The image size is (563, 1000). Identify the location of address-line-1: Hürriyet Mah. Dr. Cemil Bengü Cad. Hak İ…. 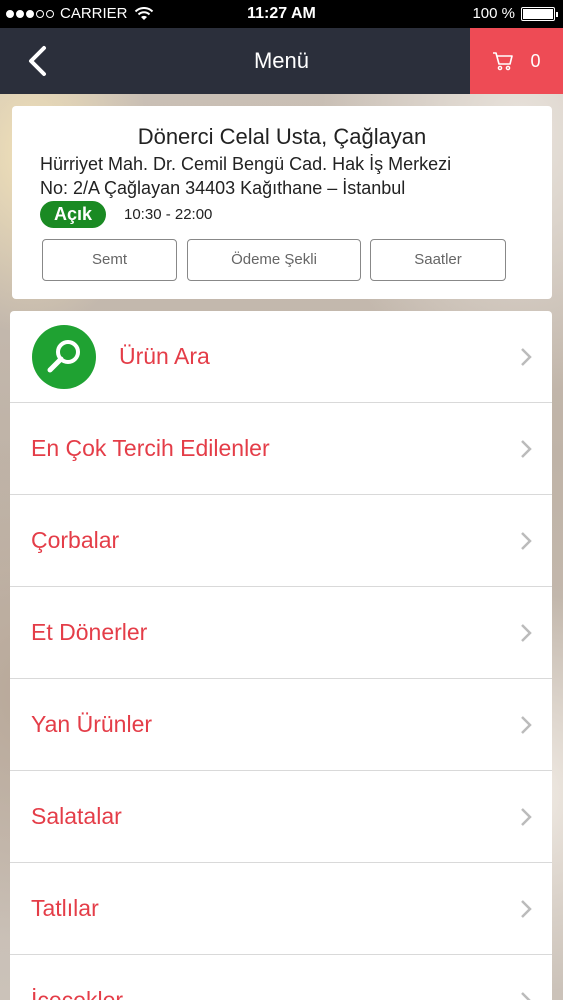
(246, 164).